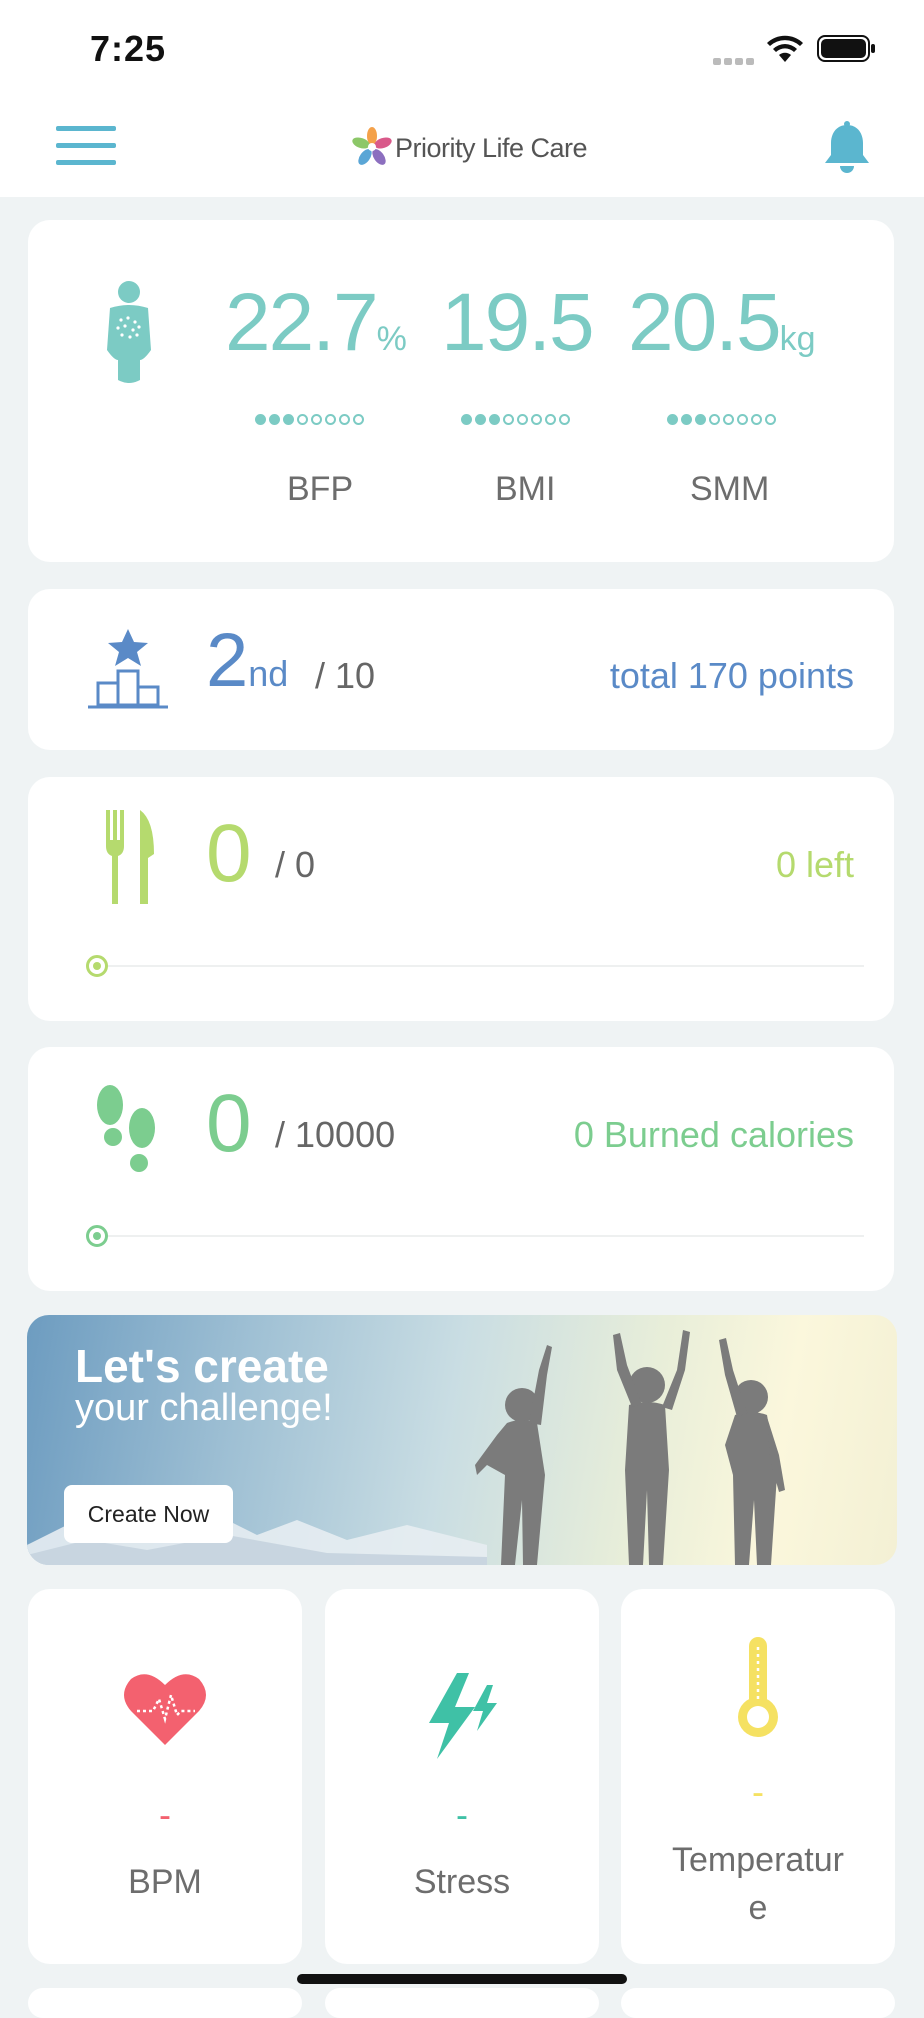  Describe the element at coordinates (165, 1776) in the screenshot. I see `bpm-tile: - BPM` at that location.